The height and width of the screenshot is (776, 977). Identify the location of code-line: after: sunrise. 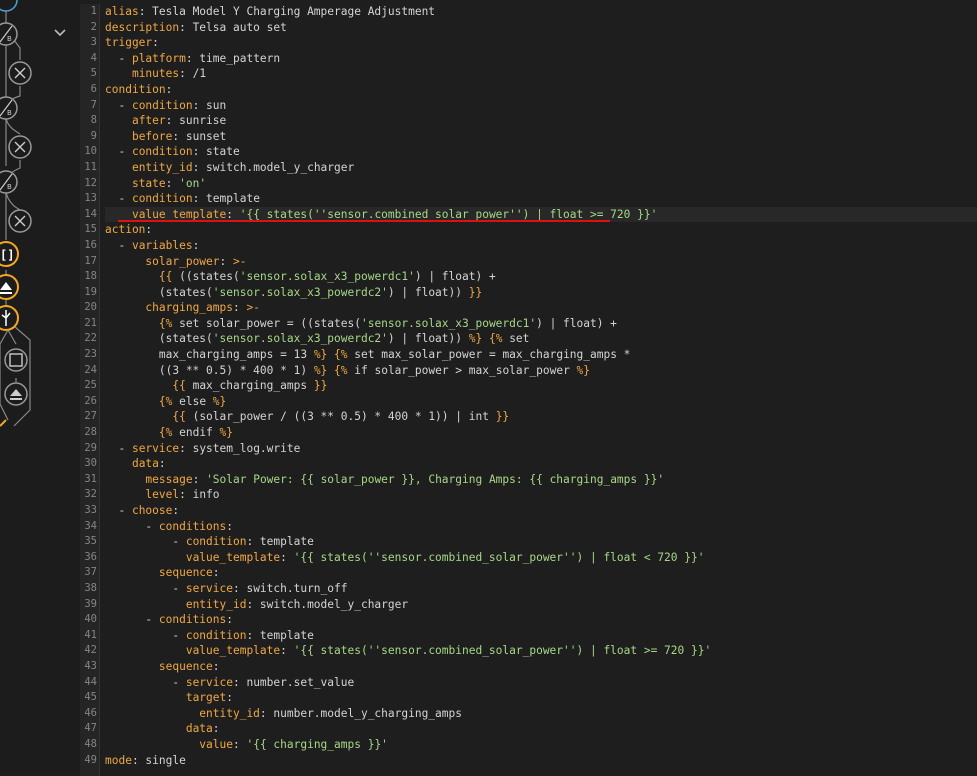
(541, 121).